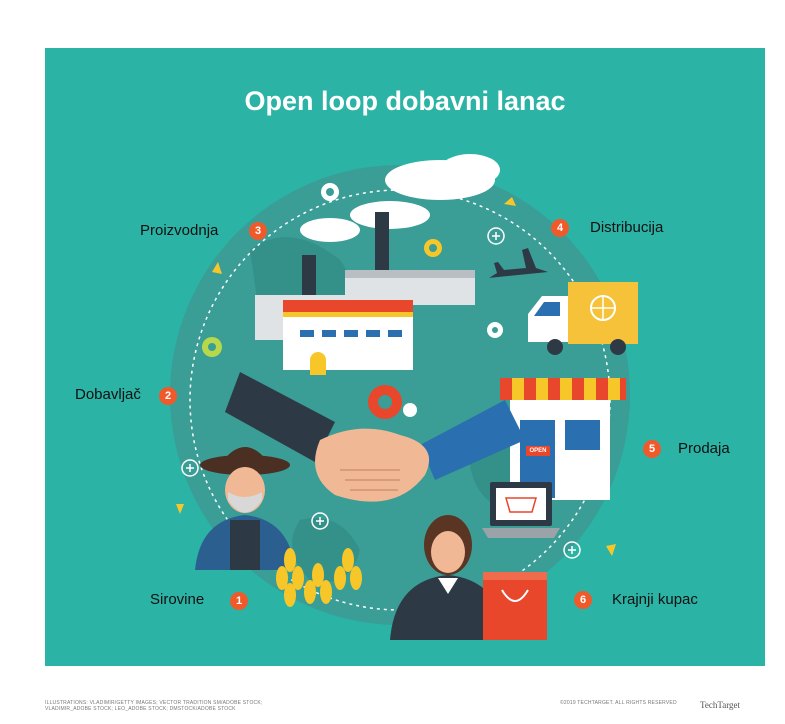 This screenshot has height=724, width=785. What do you see at coordinates (515, 606) in the screenshot?
I see `shopping-bag-icon` at bounding box center [515, 606].